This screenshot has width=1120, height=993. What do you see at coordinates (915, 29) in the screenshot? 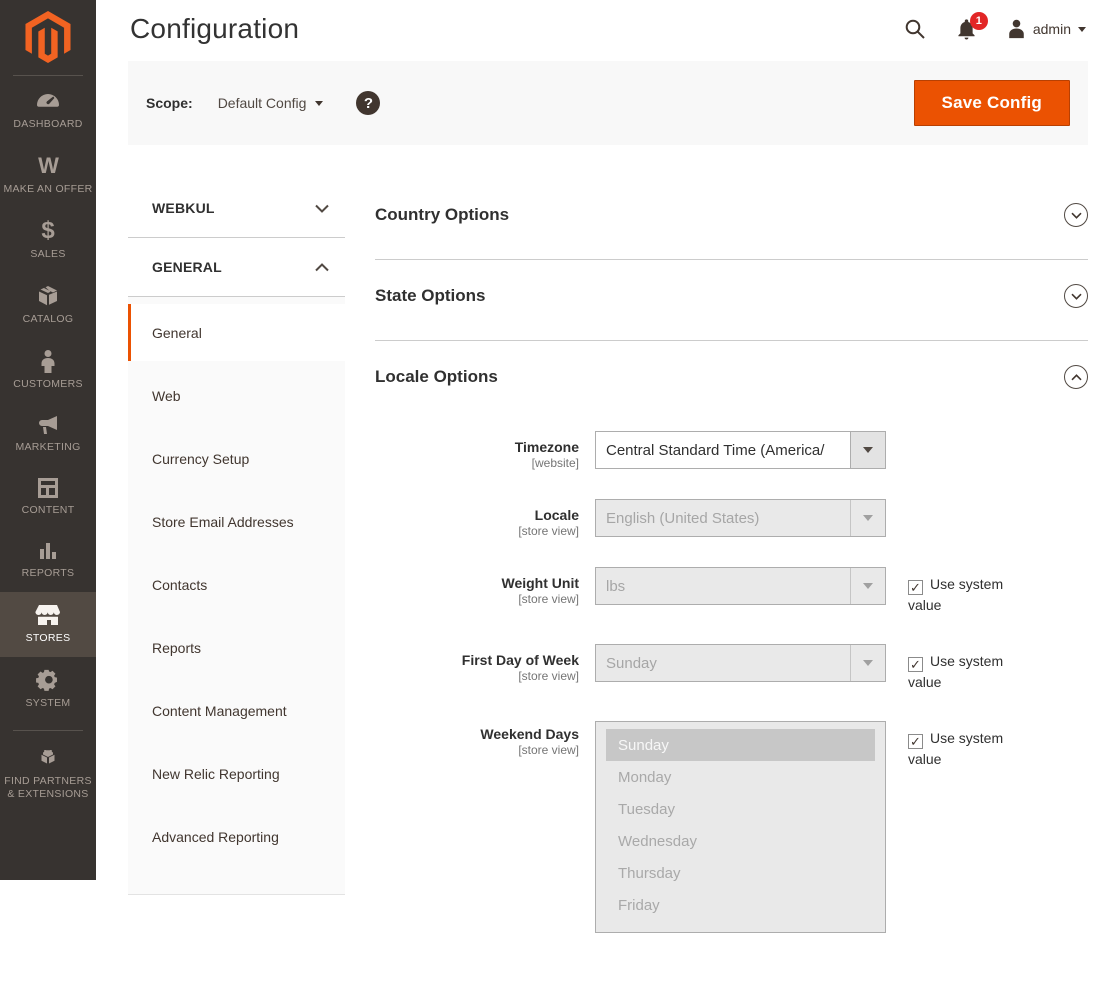
I see `search-button` at bounding box center [915, 29].